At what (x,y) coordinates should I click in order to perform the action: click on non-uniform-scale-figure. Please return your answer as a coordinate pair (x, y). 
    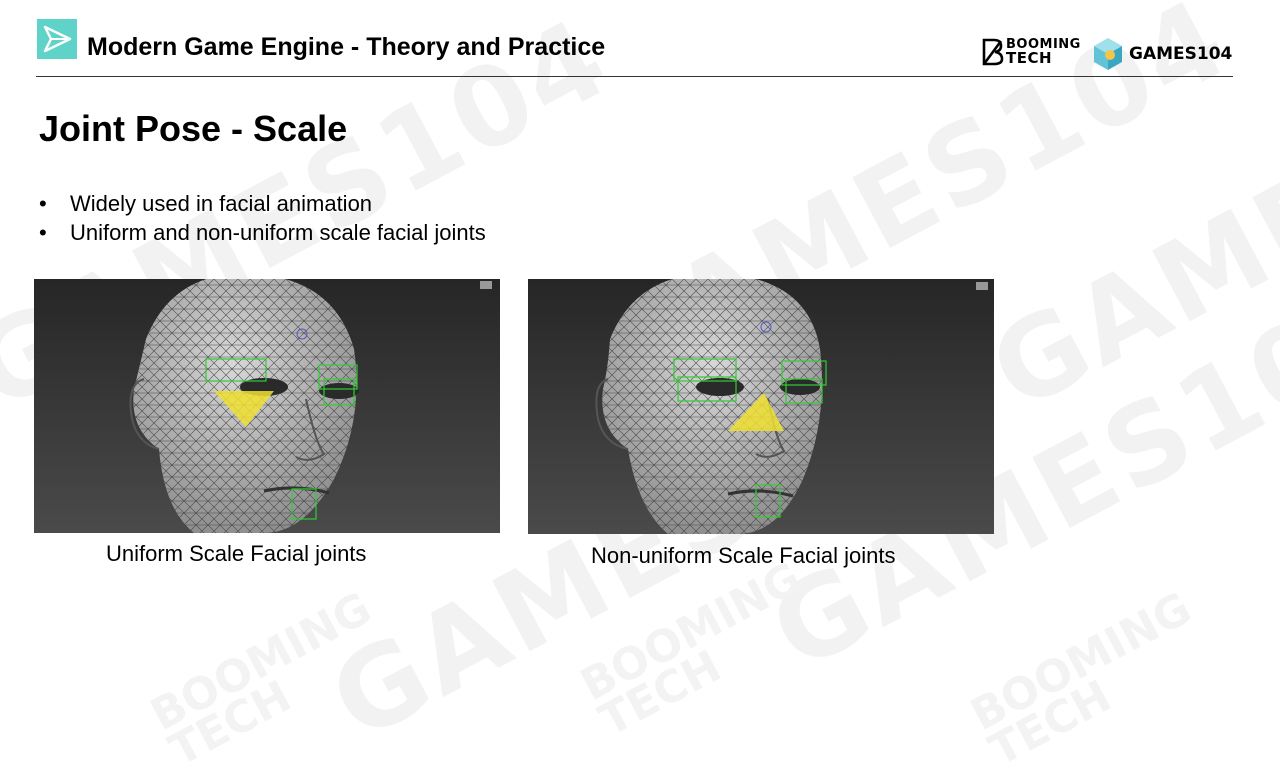
    Looking at the image, I should click on (761, 406).